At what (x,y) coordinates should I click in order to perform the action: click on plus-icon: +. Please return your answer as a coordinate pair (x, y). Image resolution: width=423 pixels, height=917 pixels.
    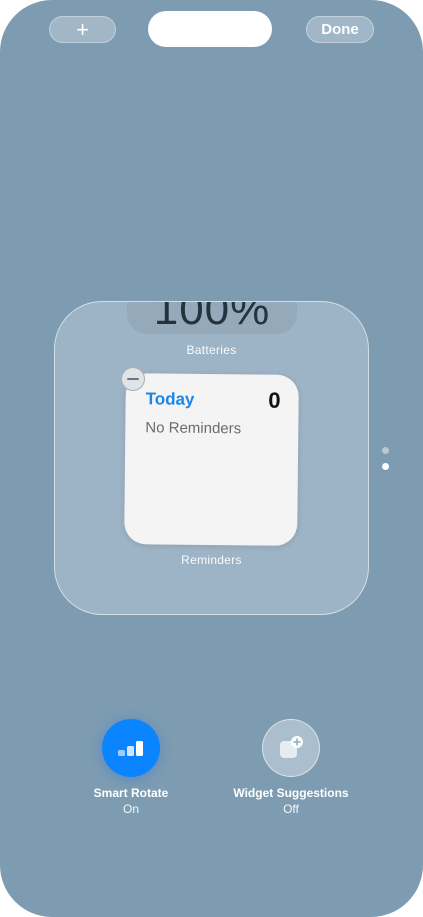
    Looking at the image, I should click on (82, 29).